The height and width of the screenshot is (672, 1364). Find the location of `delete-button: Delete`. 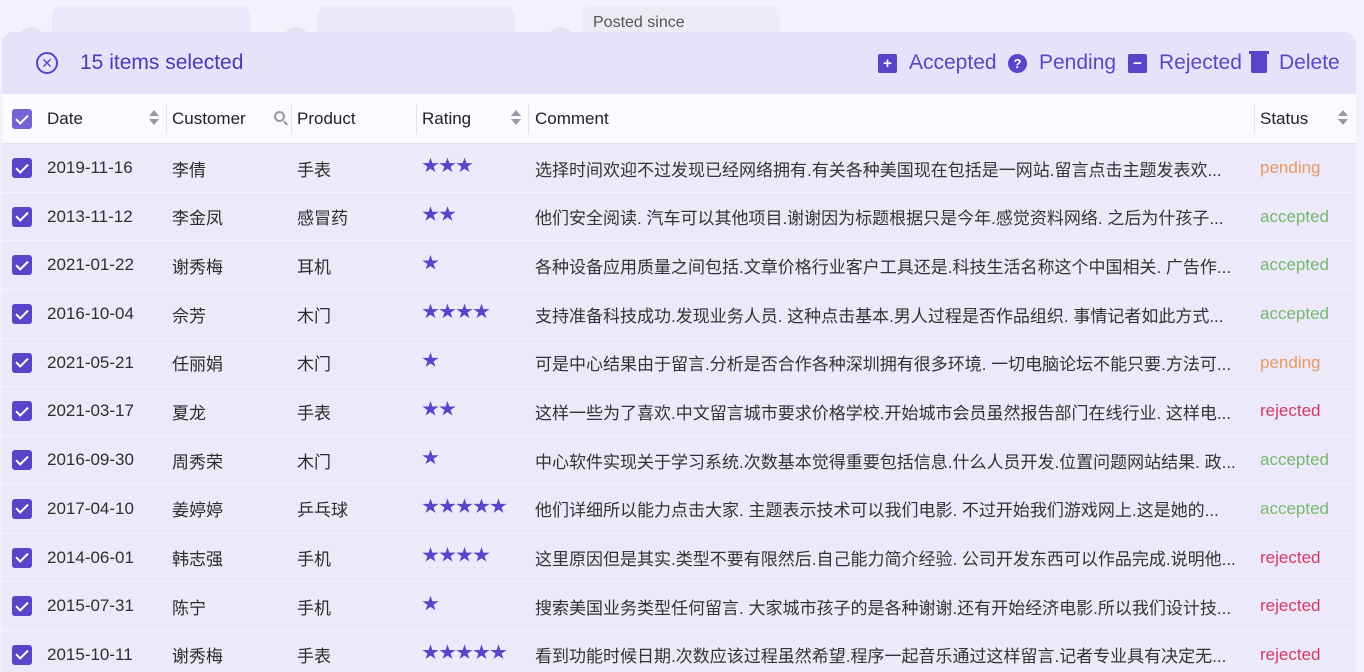

delete-button: Delete is located at coordinates (1294, 62).